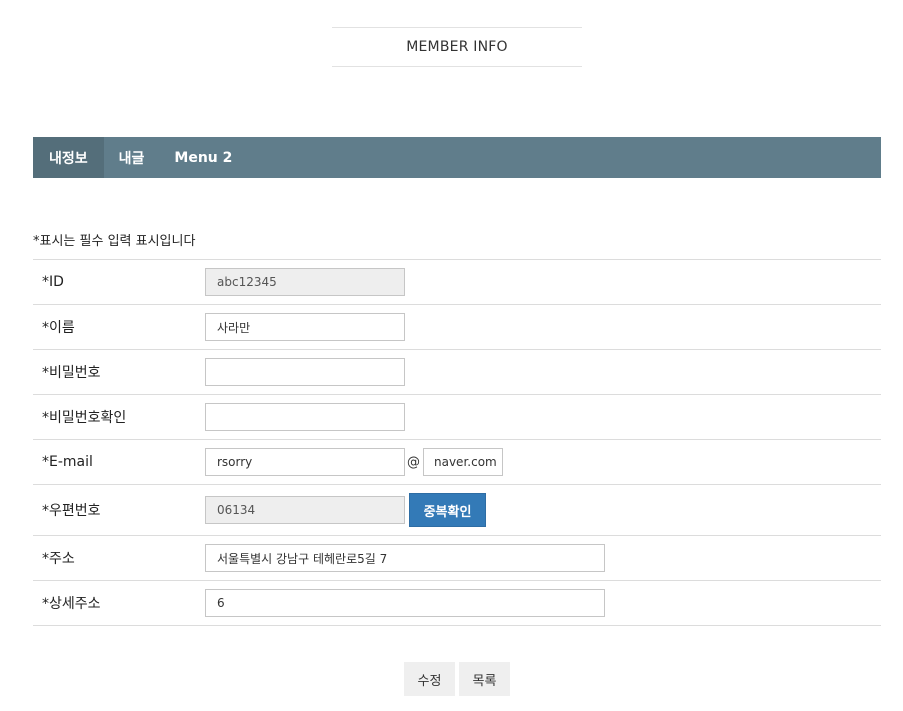  Describe the element at coordinates (457, 372) in the screenshot. I see `form-row-password: *비밀번호` at that location.